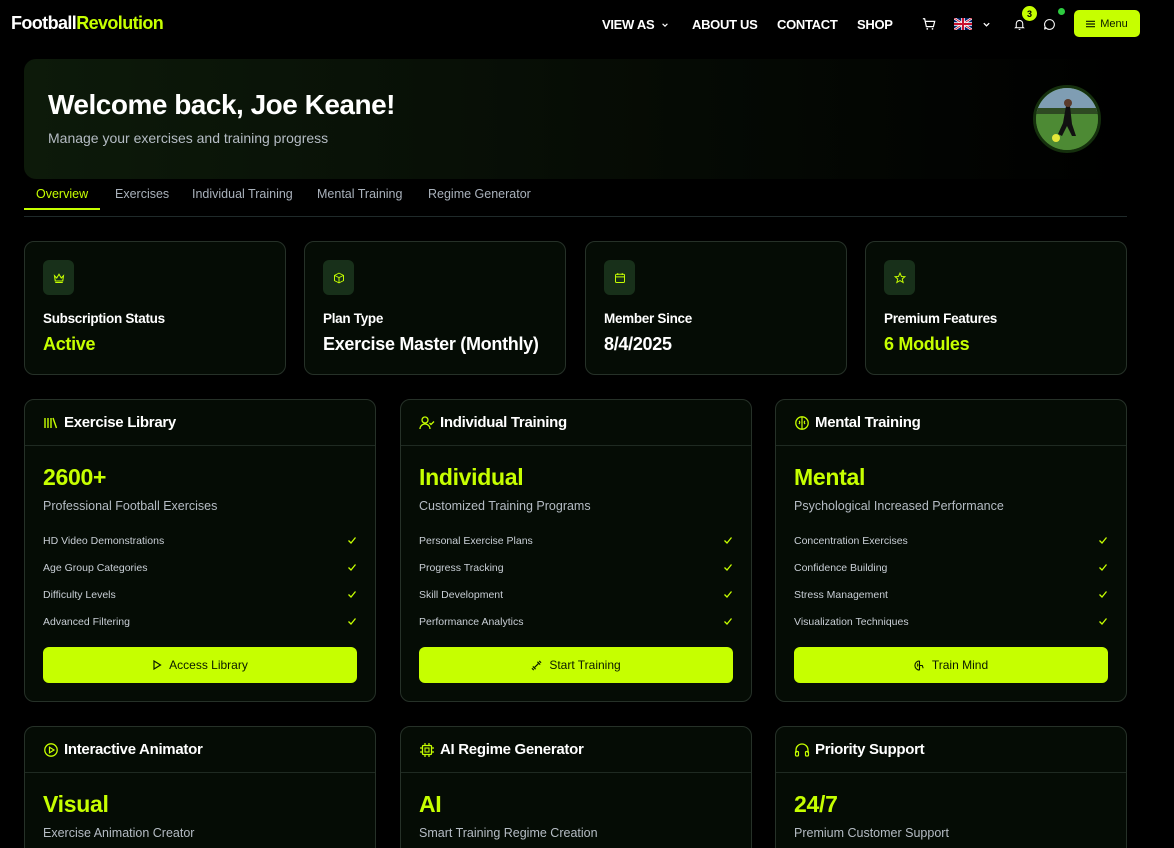  I want to click on card-subtitle: Customized Training Programs, so click(505, 506).